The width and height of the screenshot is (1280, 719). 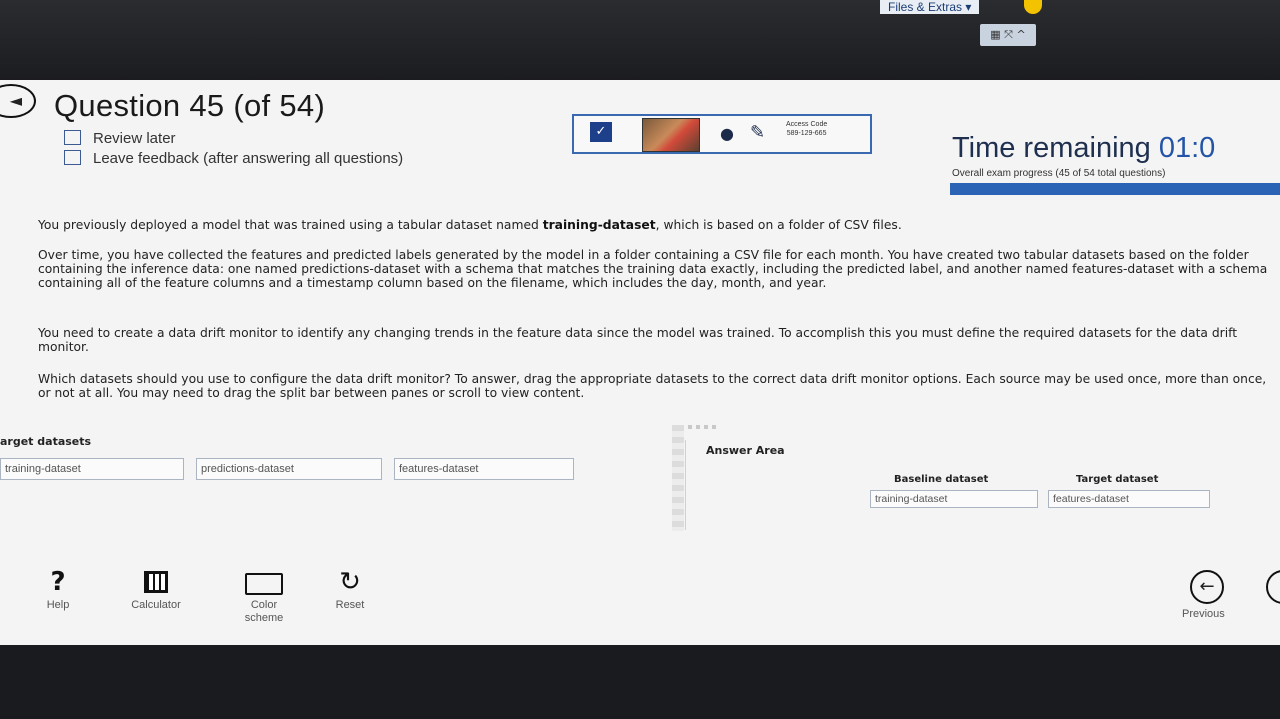 What do you see at coordinates (678, 478) in the screenshot?
I see `split-bar` at bounding box center [678, 478].